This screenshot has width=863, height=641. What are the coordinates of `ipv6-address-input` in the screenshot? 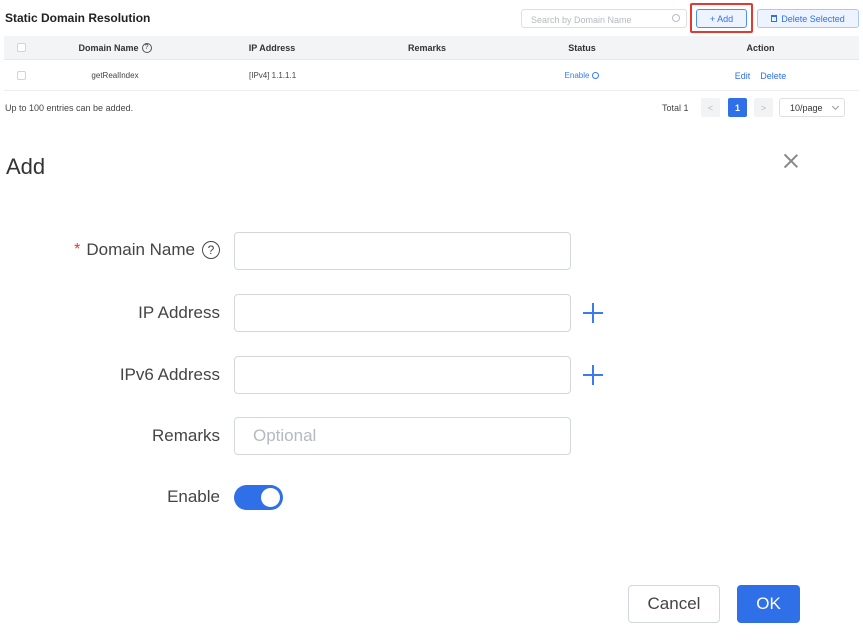 It's located at (402, 375).